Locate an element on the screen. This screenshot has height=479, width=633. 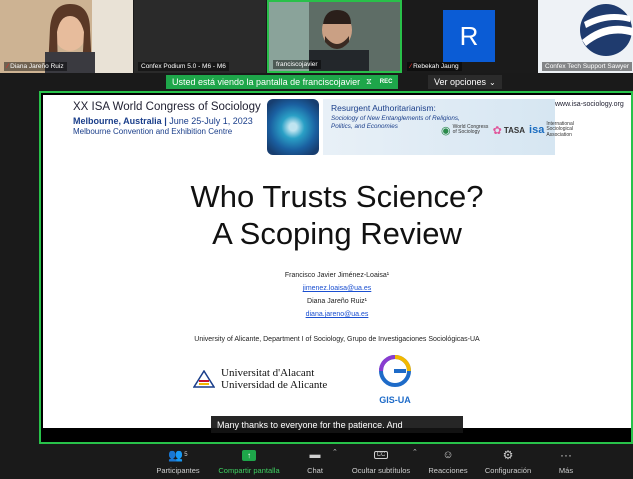
stop-icon: ⧖ is located at coordinates (369, 81).